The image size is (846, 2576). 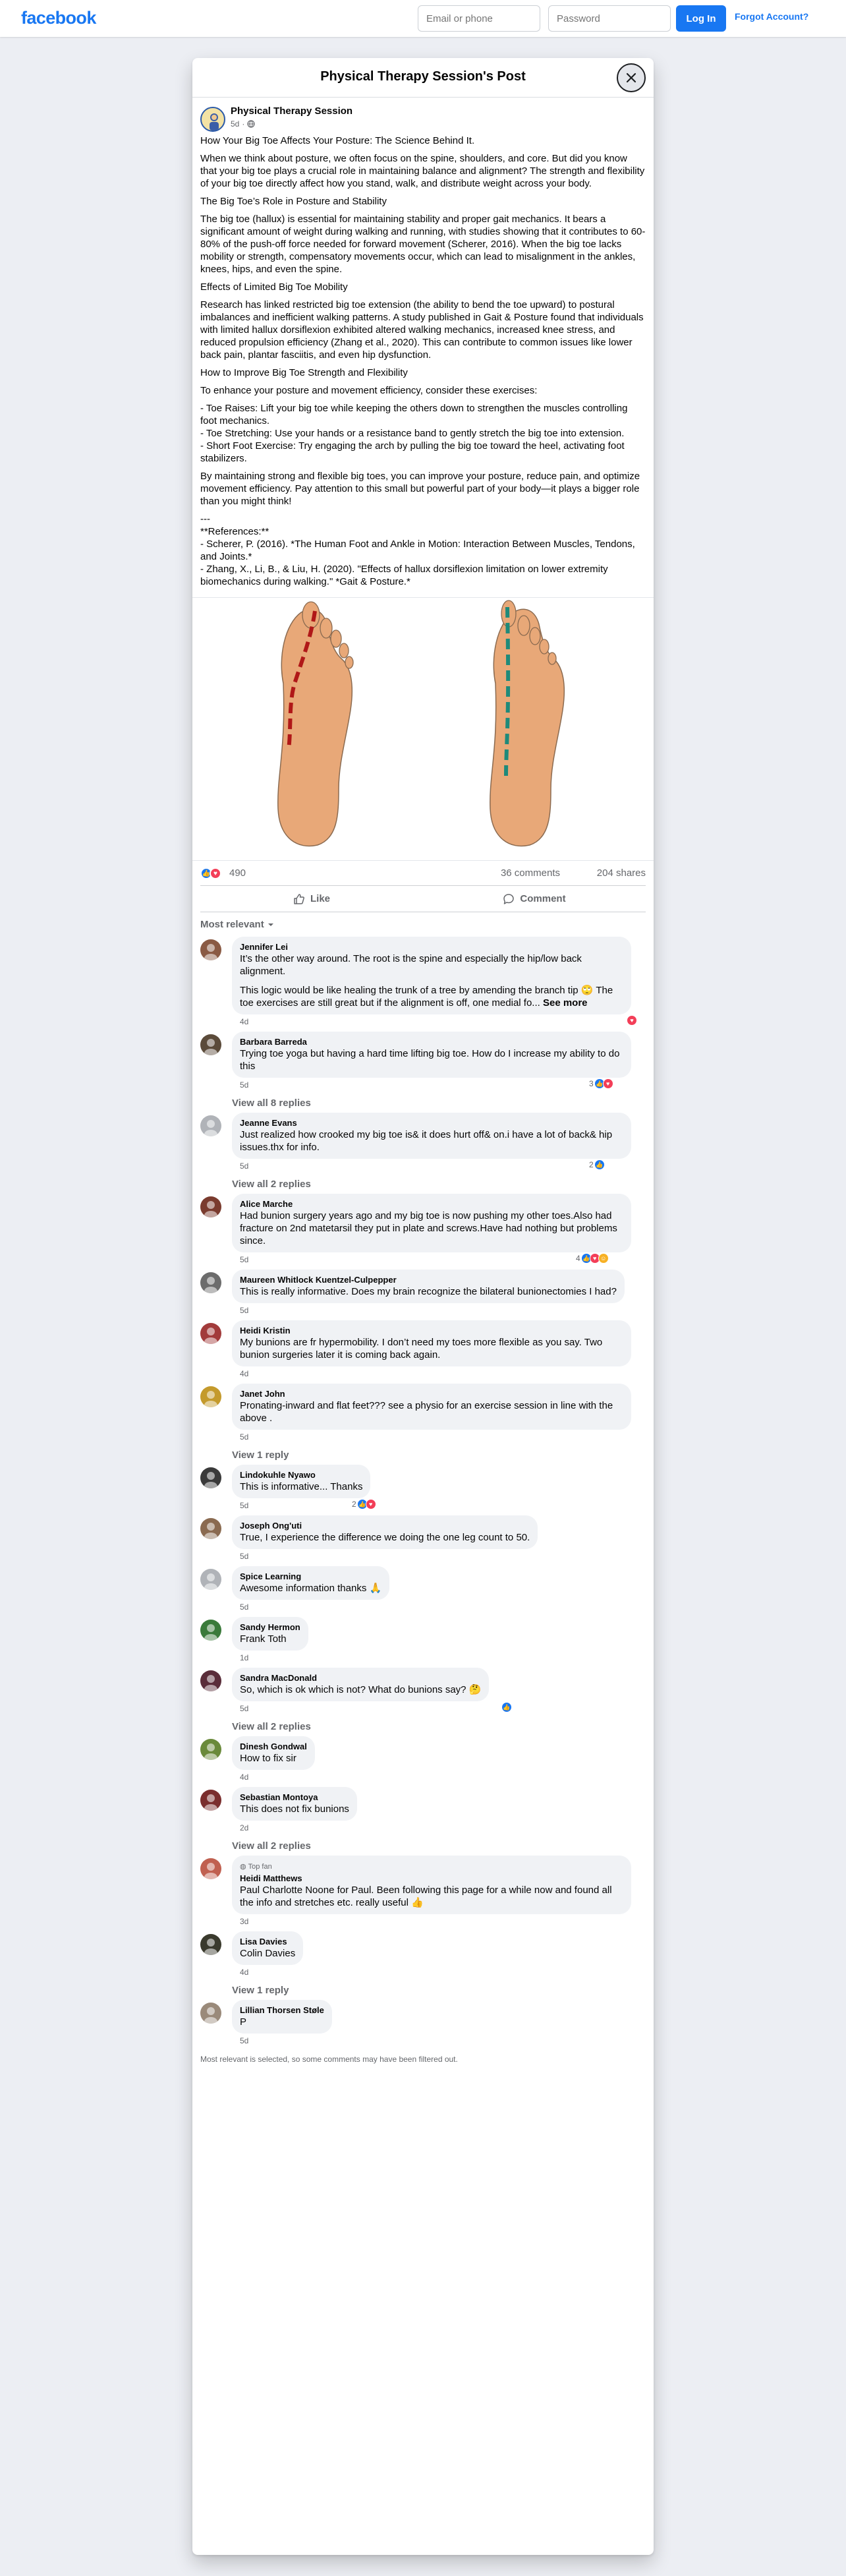 I want to click on page-name: Physical Therapy Session, so click(x=291, y=111).